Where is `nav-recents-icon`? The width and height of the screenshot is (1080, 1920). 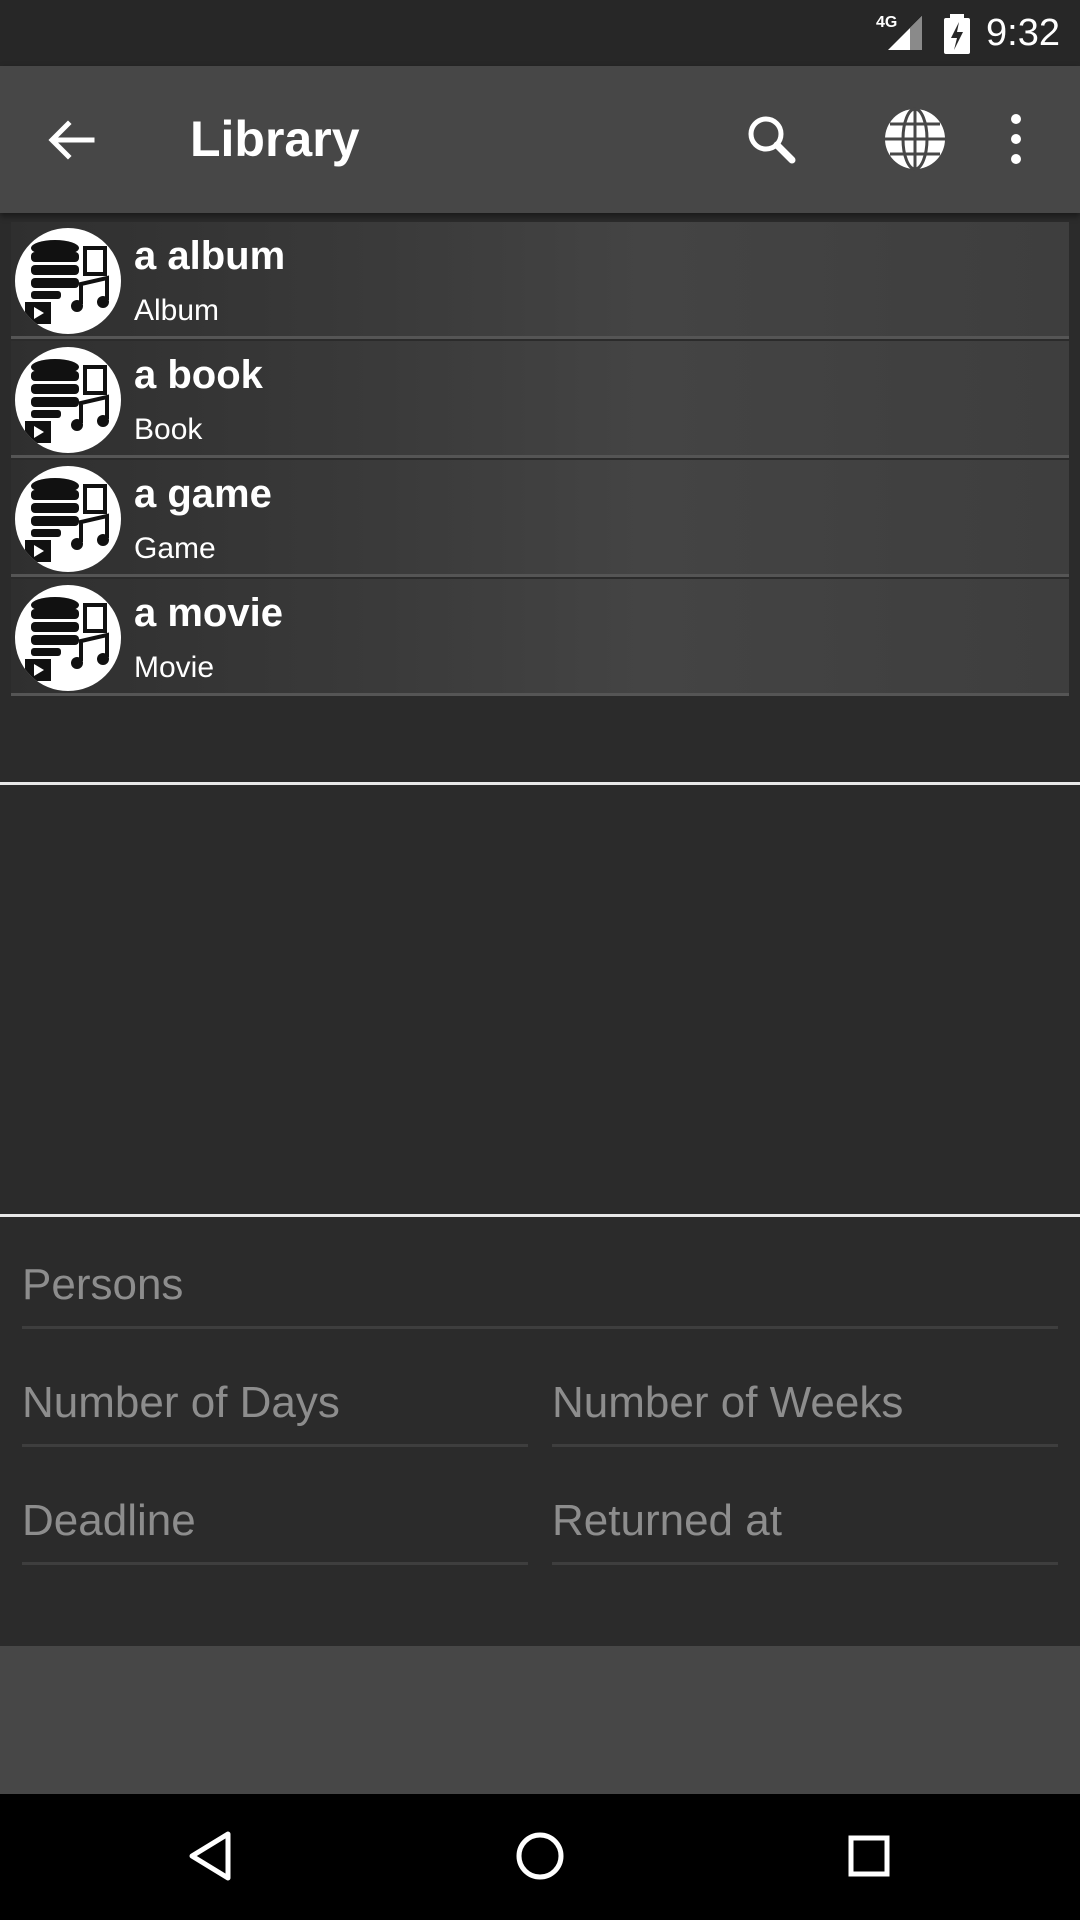
nav-recents-icon is located at coordinates (869, 1856).